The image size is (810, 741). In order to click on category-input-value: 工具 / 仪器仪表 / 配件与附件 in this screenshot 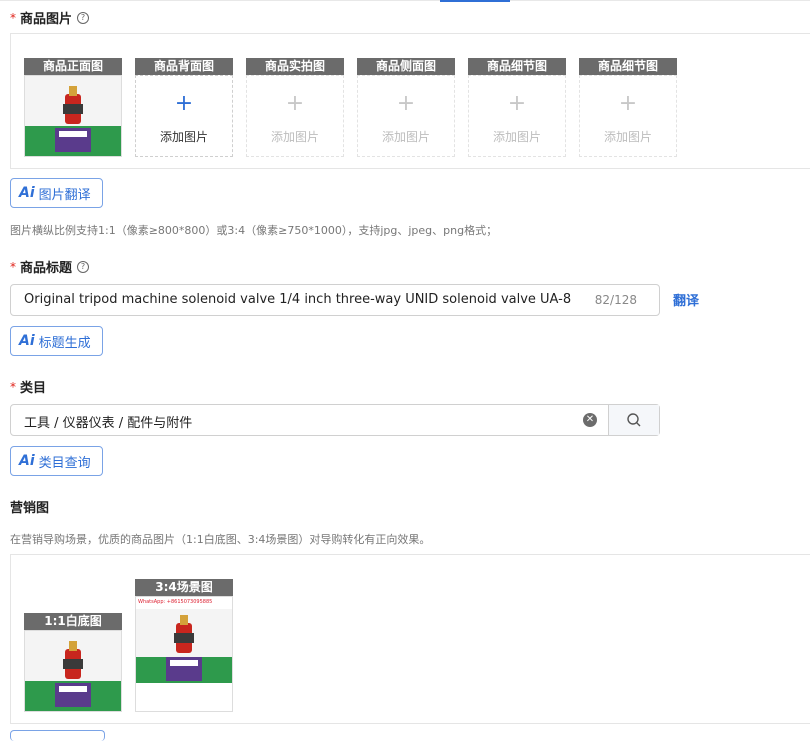, I will do `click(108, 423)`.